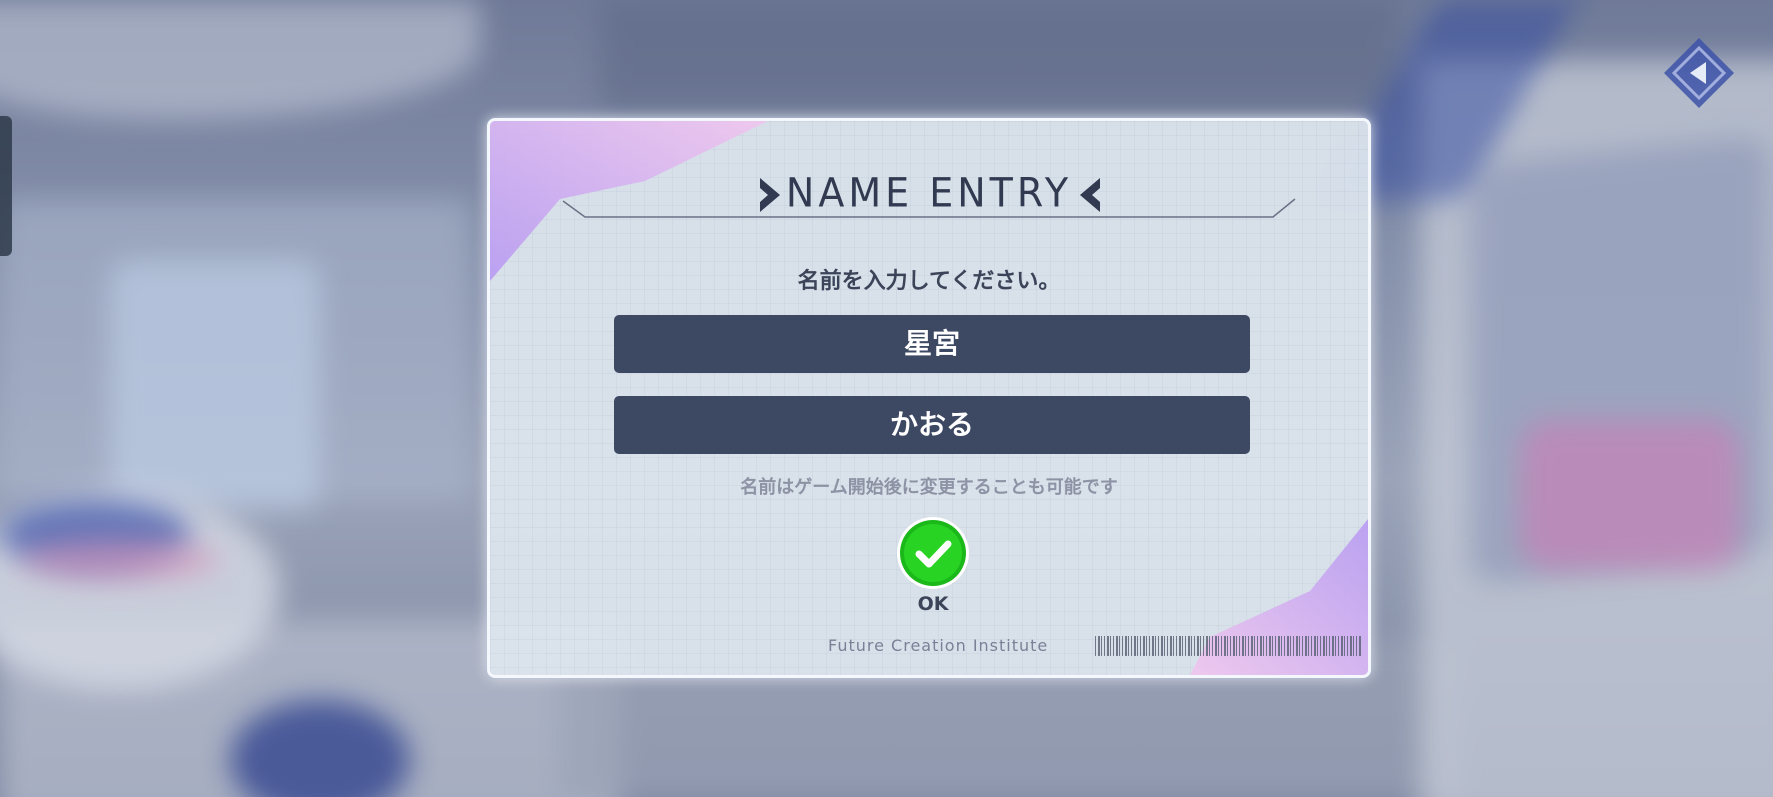 Image resolution: width=1773 pixels, height=797 pixels. What do you see at coordinates (932, 344) in the screenshot?
I see `surname-field: 星宮` at bounding box center [932, 344].